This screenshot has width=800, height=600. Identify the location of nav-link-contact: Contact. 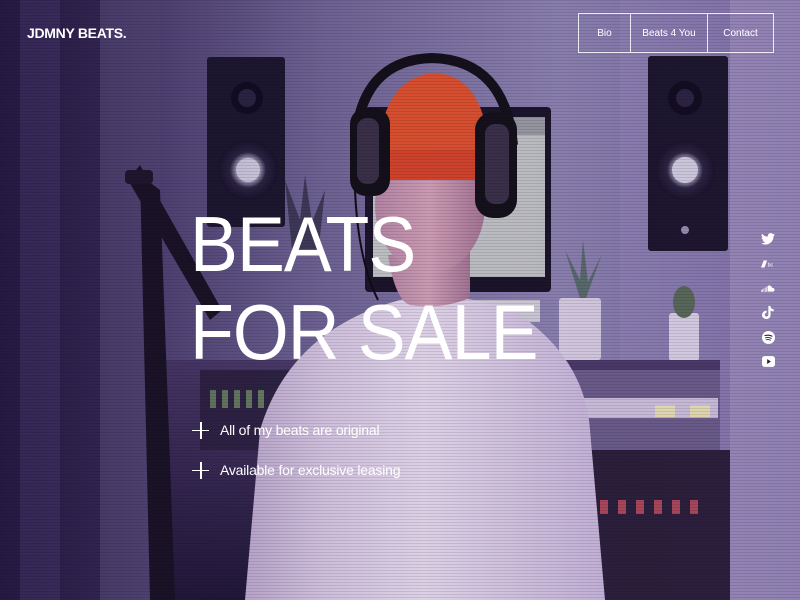
(740, 33).